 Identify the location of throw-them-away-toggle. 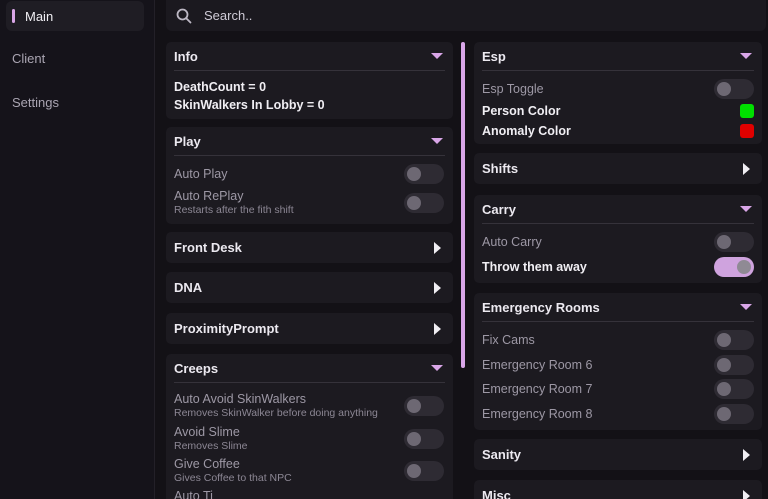
(734, 267).